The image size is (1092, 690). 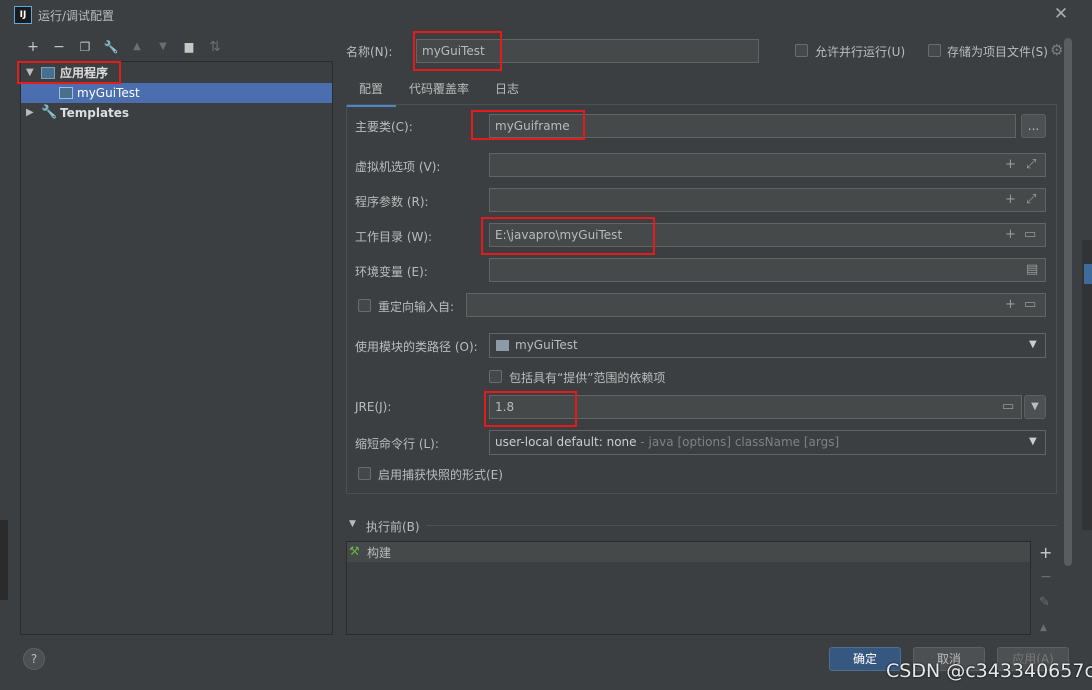 What do you see at coordinates (189, 47) in the screenshot?
I see `folder-add-icon: ▆` at bounding box center [189, 47].